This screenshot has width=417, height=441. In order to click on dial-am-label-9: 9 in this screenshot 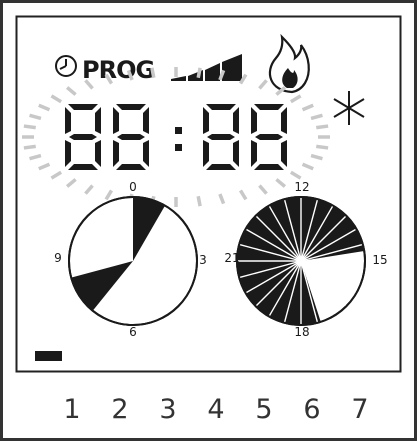, I will do `click(58, 258)`.